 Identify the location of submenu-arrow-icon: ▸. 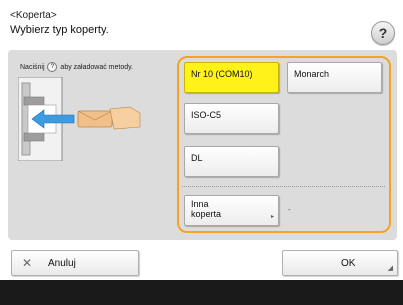
(272, 217).